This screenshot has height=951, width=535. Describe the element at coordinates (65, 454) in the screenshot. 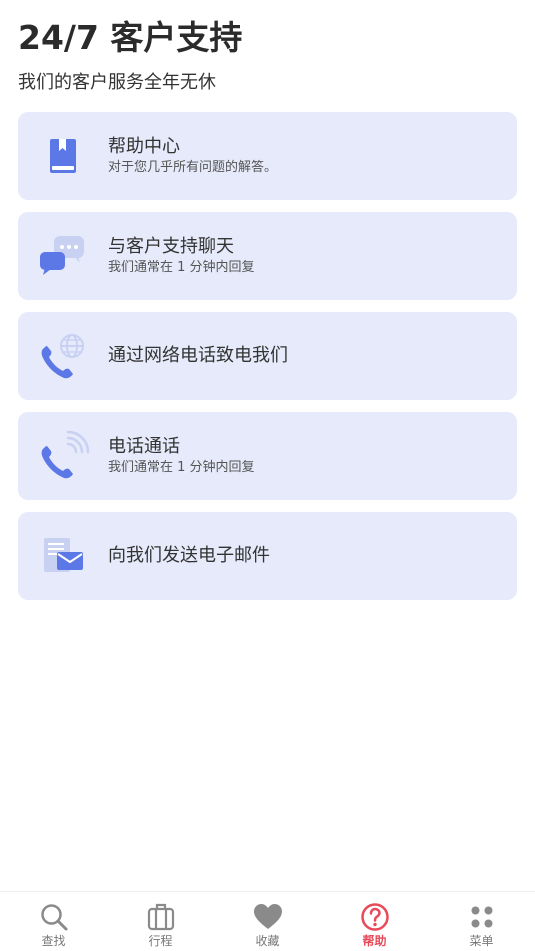

I see `phone-call-icon` at that location.